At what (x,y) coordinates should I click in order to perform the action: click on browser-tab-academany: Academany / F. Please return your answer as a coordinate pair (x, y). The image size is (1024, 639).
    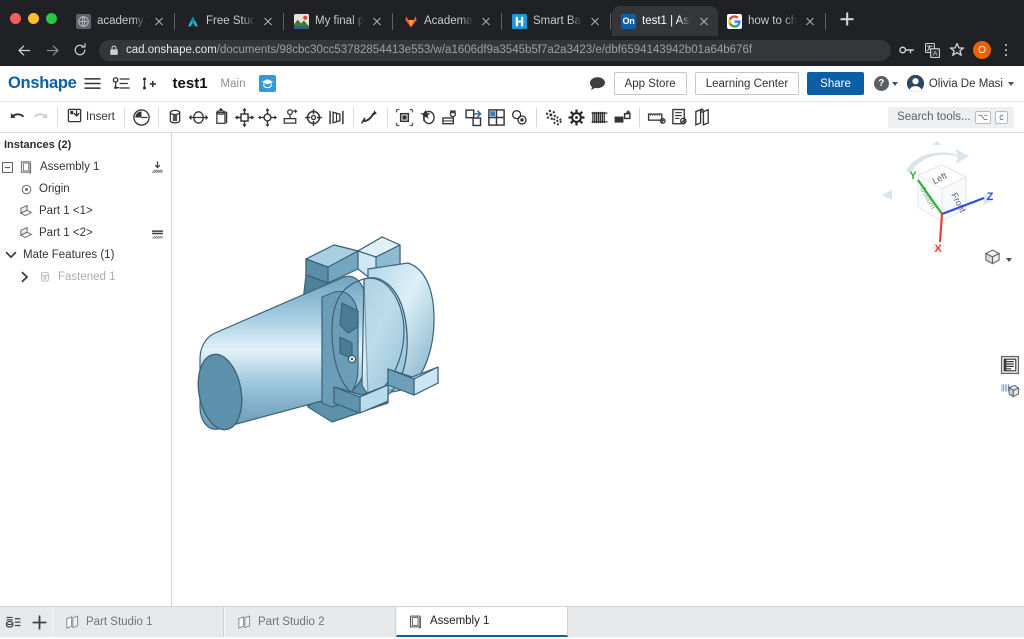
    Looking at the image, I should click on (447, 21).